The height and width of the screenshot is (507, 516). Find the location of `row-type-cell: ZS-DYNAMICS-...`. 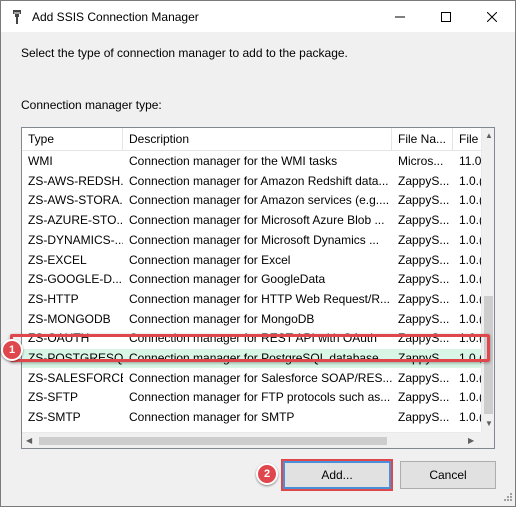

row-type-cell: ZS-DYNAMICS-... is located at coordinates (75, 239).